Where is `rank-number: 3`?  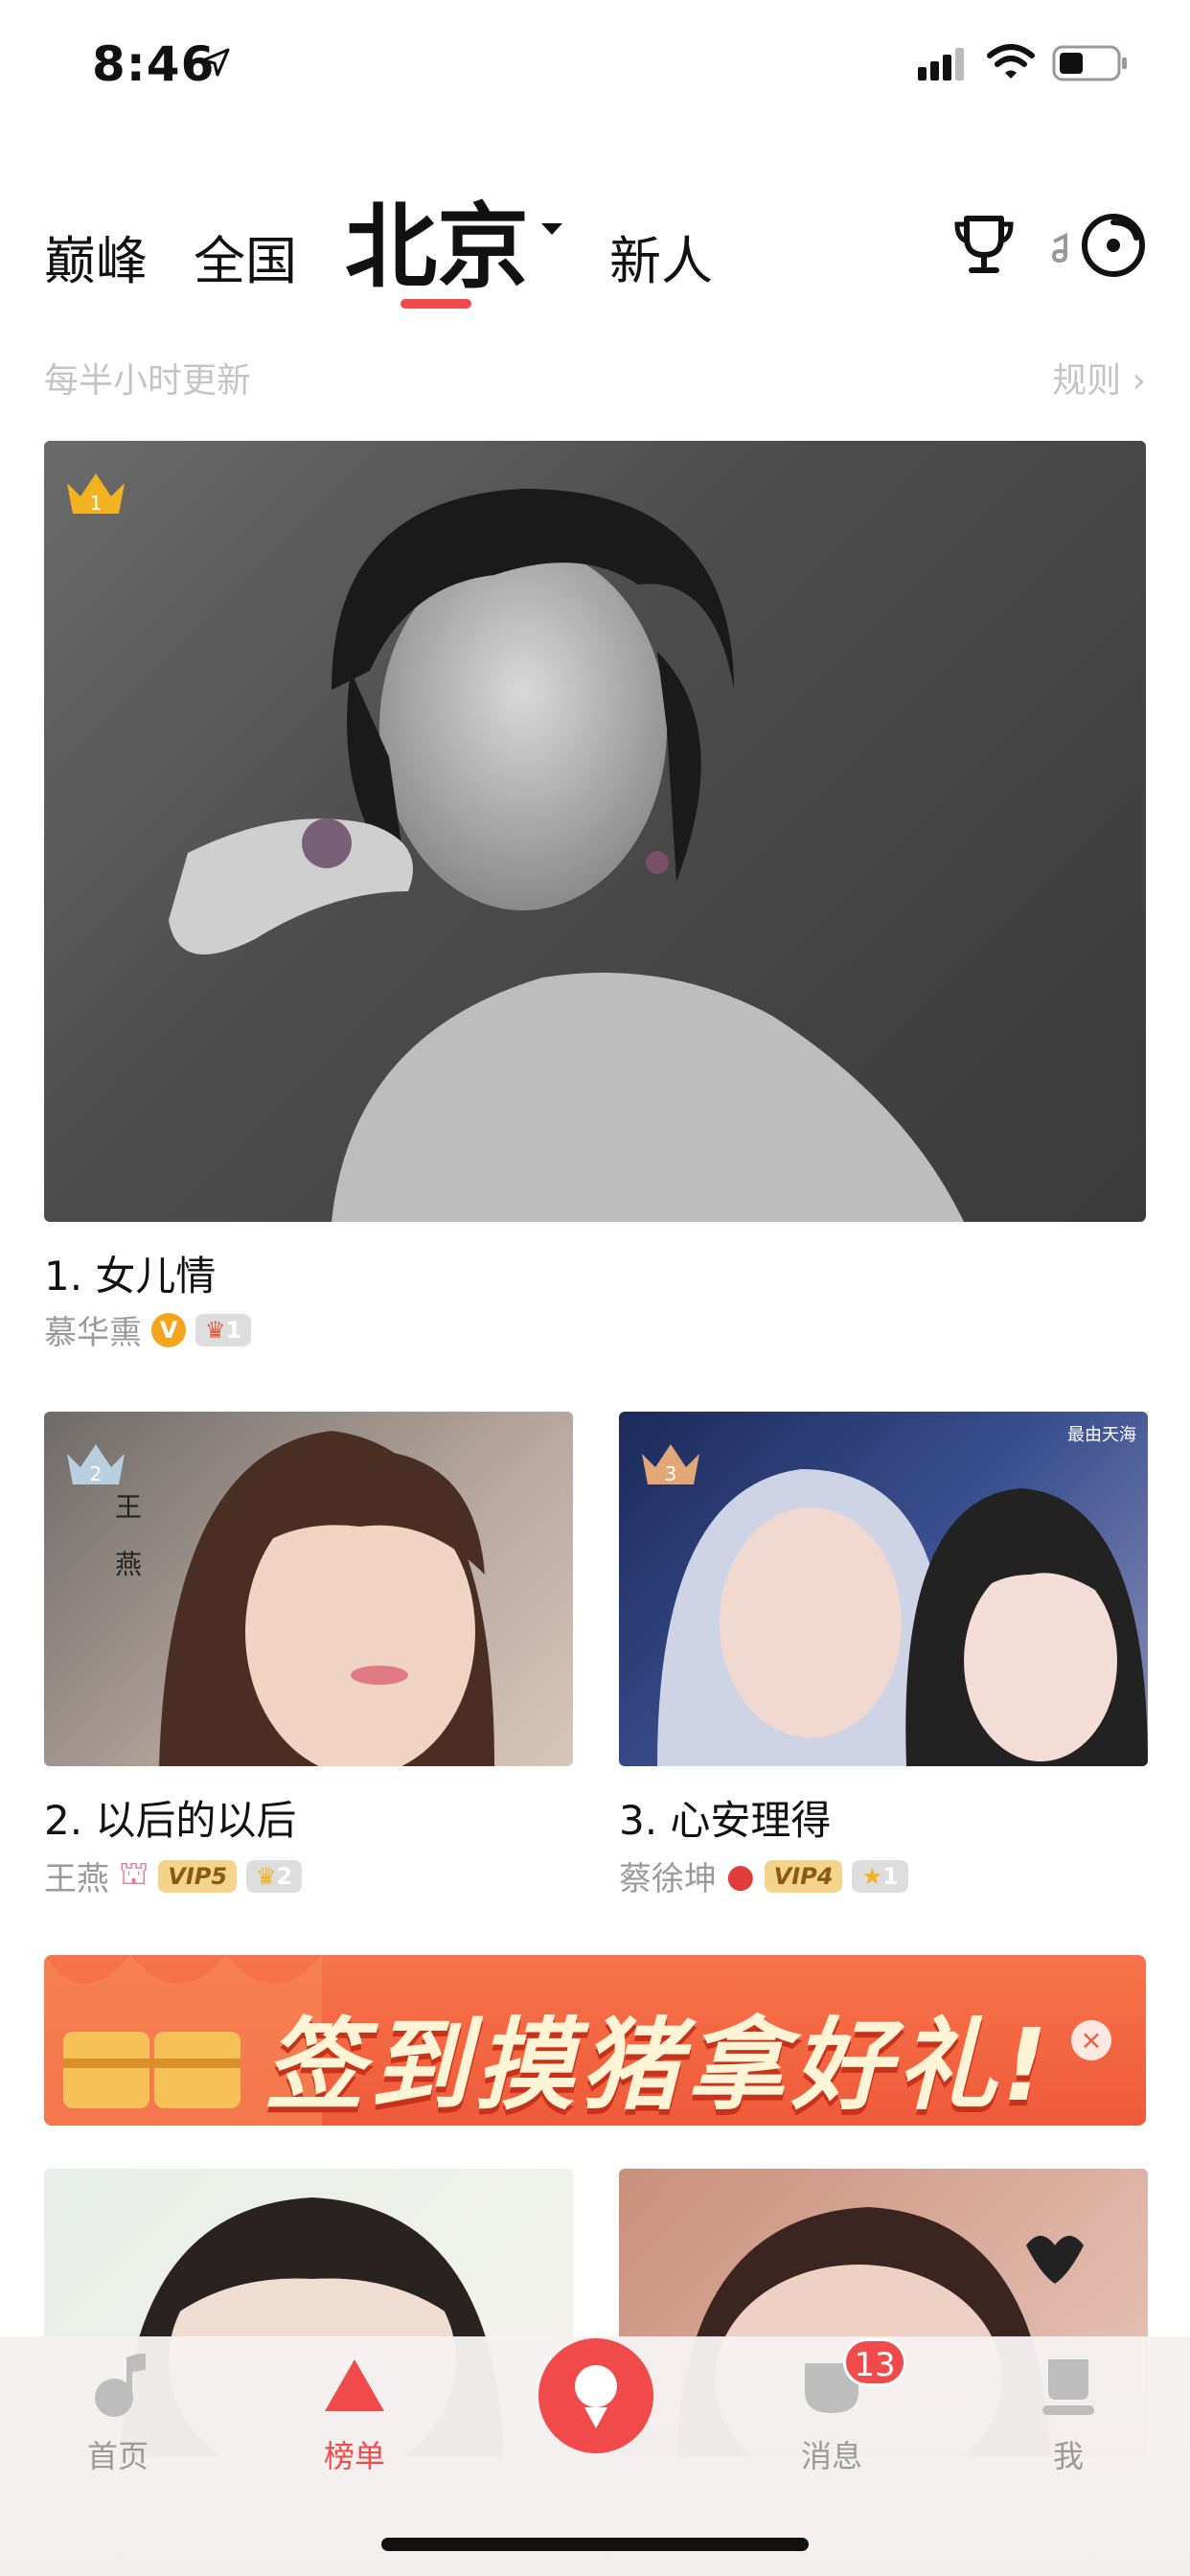
rank-number: 3 is located at coordinates (671, 1473).